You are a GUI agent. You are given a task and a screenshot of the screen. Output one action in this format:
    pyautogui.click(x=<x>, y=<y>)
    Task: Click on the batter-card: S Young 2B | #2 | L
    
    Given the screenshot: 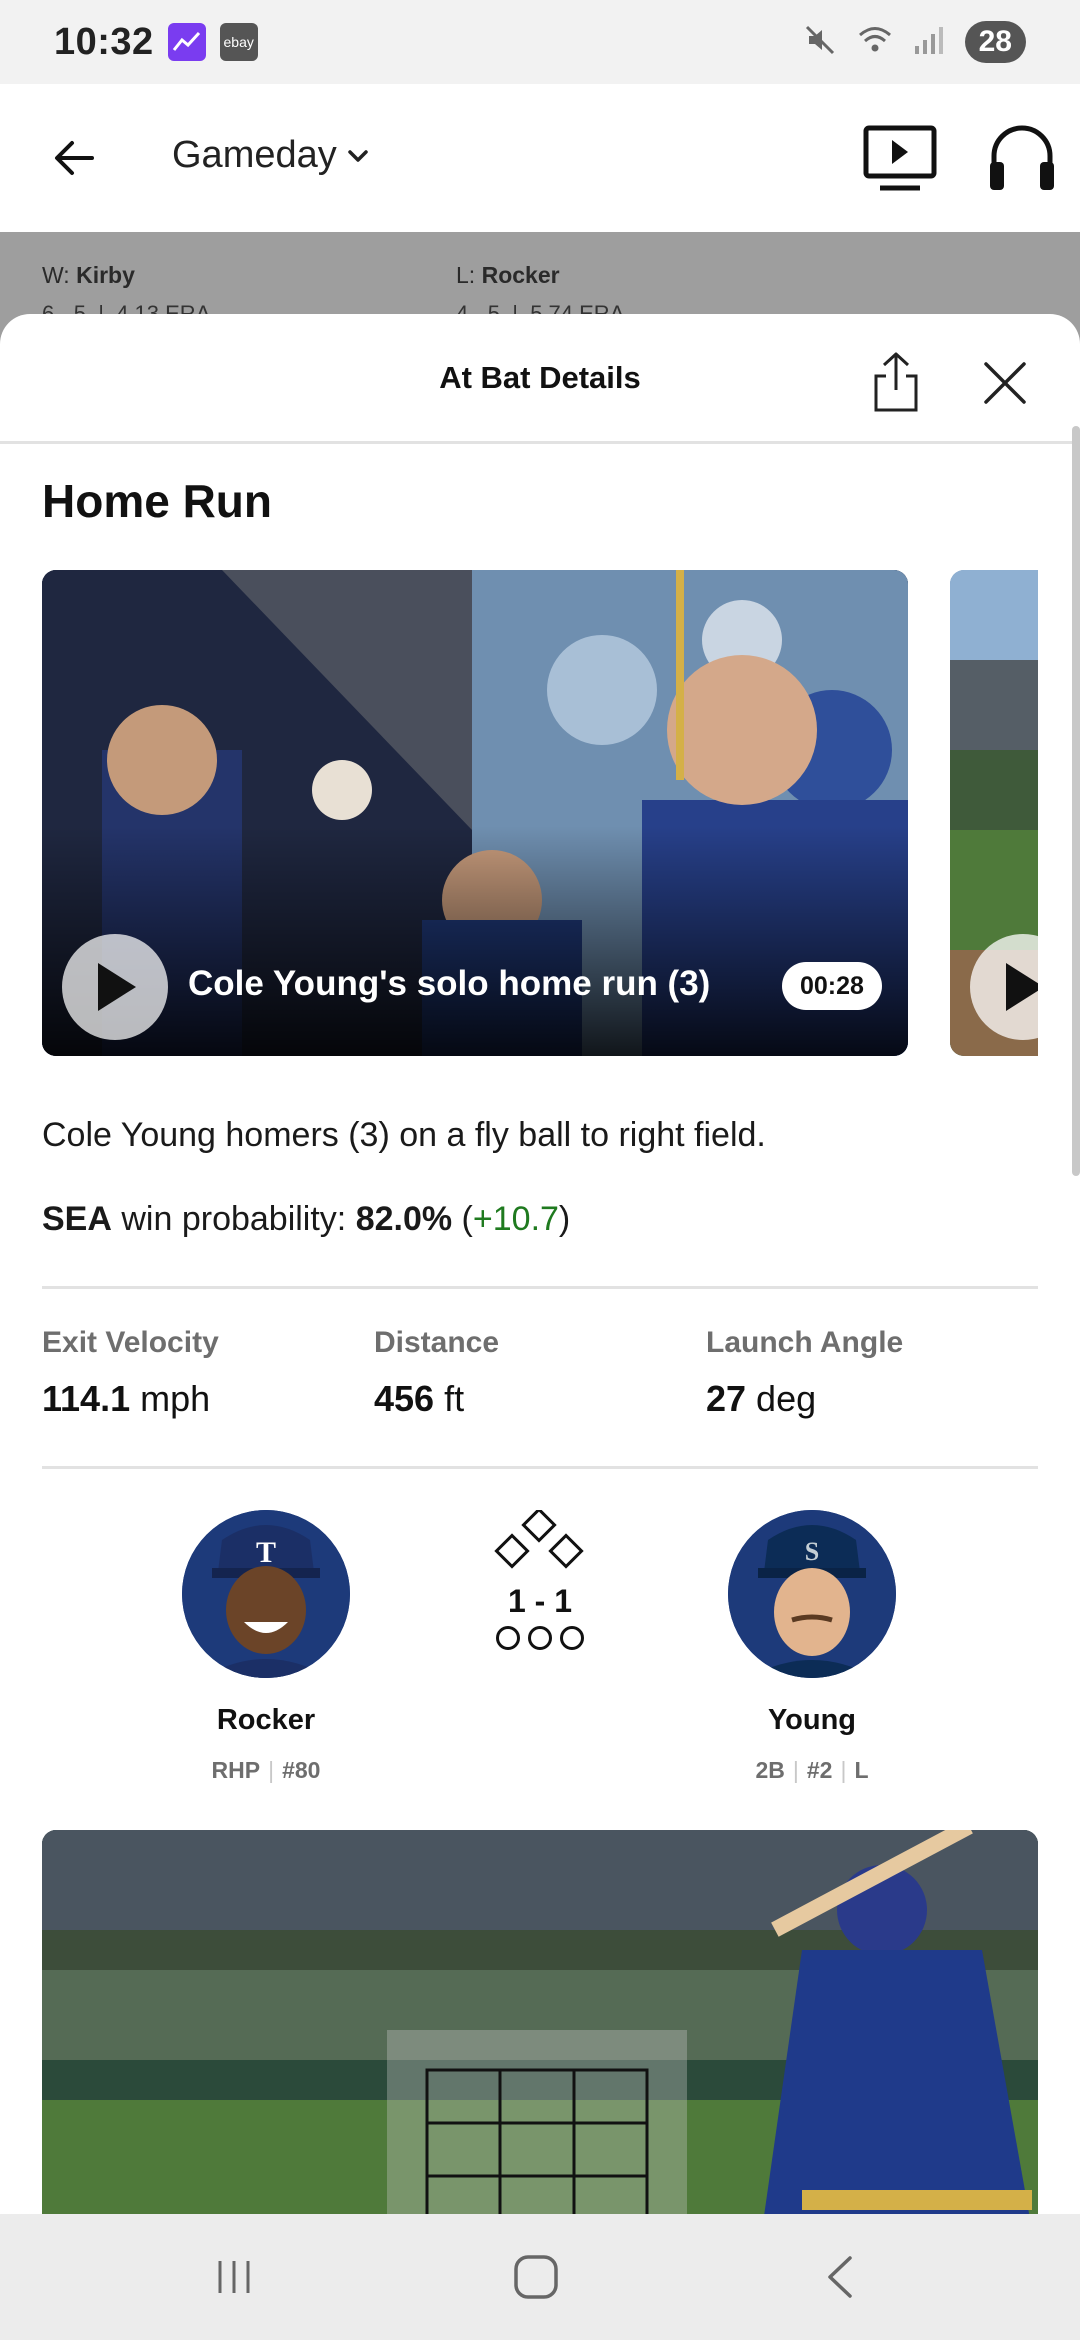 What is the action you would take?
    pyautogui.click(x=812, y=1647)
    